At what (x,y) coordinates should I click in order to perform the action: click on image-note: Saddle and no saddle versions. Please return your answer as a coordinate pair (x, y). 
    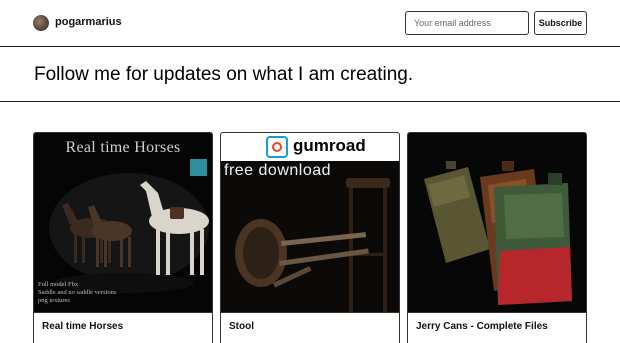
    Looking at the image, I should click on (77, 292).